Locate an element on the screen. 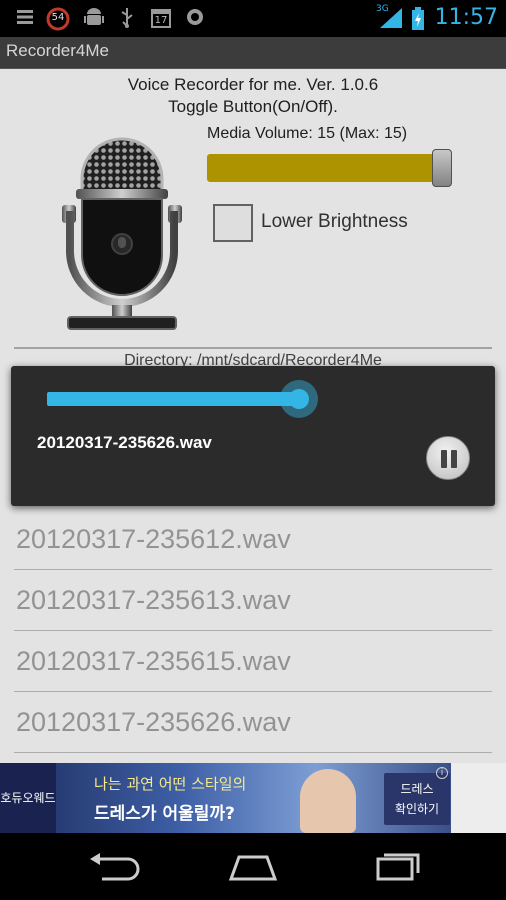 This screenshot has width=506, height=900. volume-label: Media Volume: 15 (Max: 15) is located at coordinates (307, 133).